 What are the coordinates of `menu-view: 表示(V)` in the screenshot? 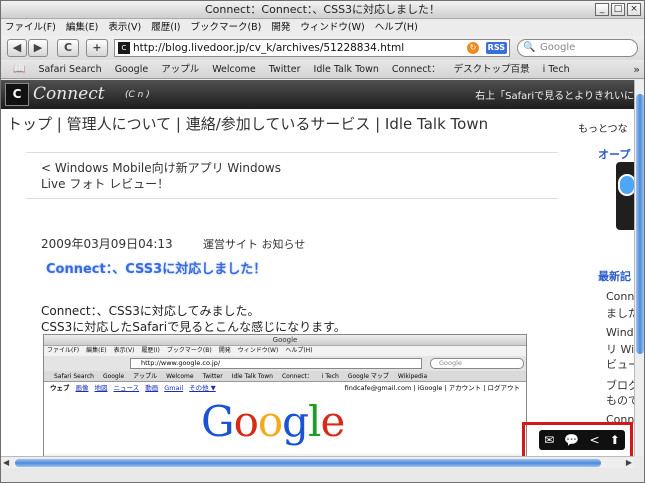 It's located at (124, 28).